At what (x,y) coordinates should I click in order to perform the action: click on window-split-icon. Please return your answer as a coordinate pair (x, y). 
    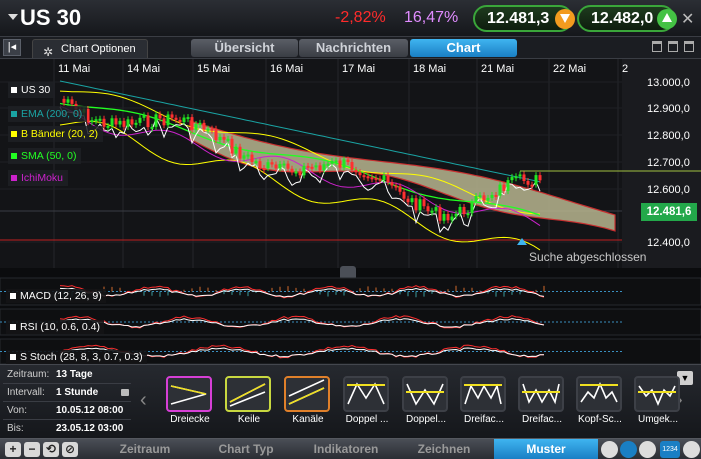
    Looking at the image, I should click on (673, 46).